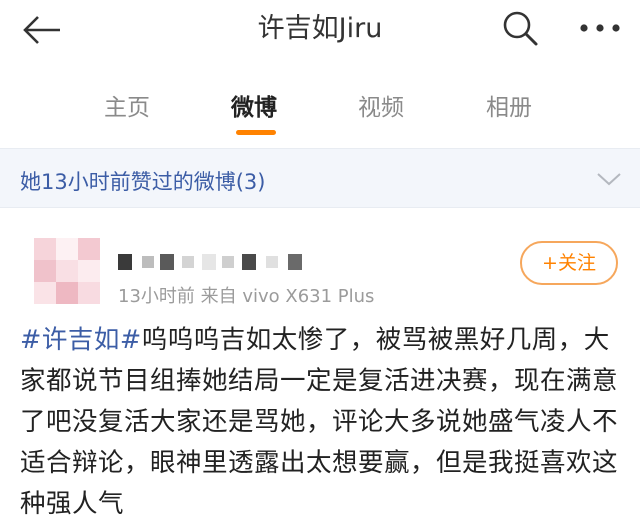 The height and width of the screenshot is (528, 640). I want to click on avatar, so click(67, 271).